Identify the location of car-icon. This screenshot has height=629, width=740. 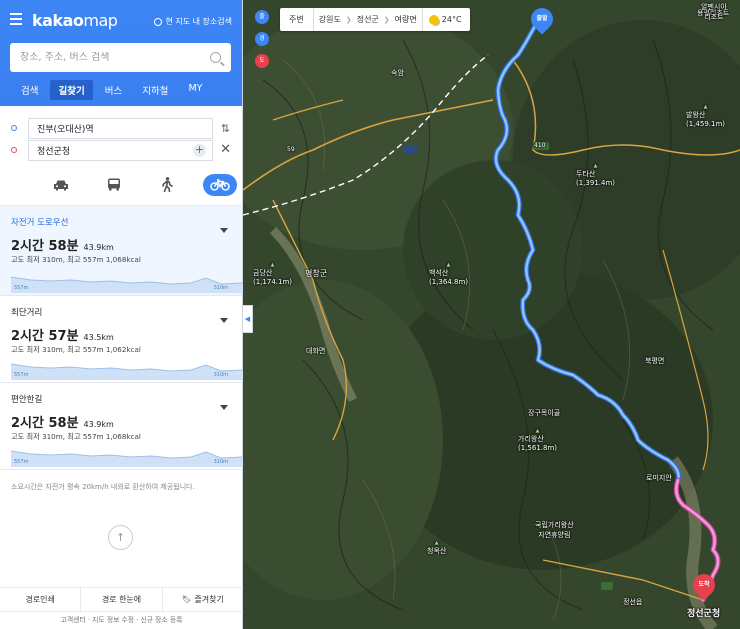
(61, 185).